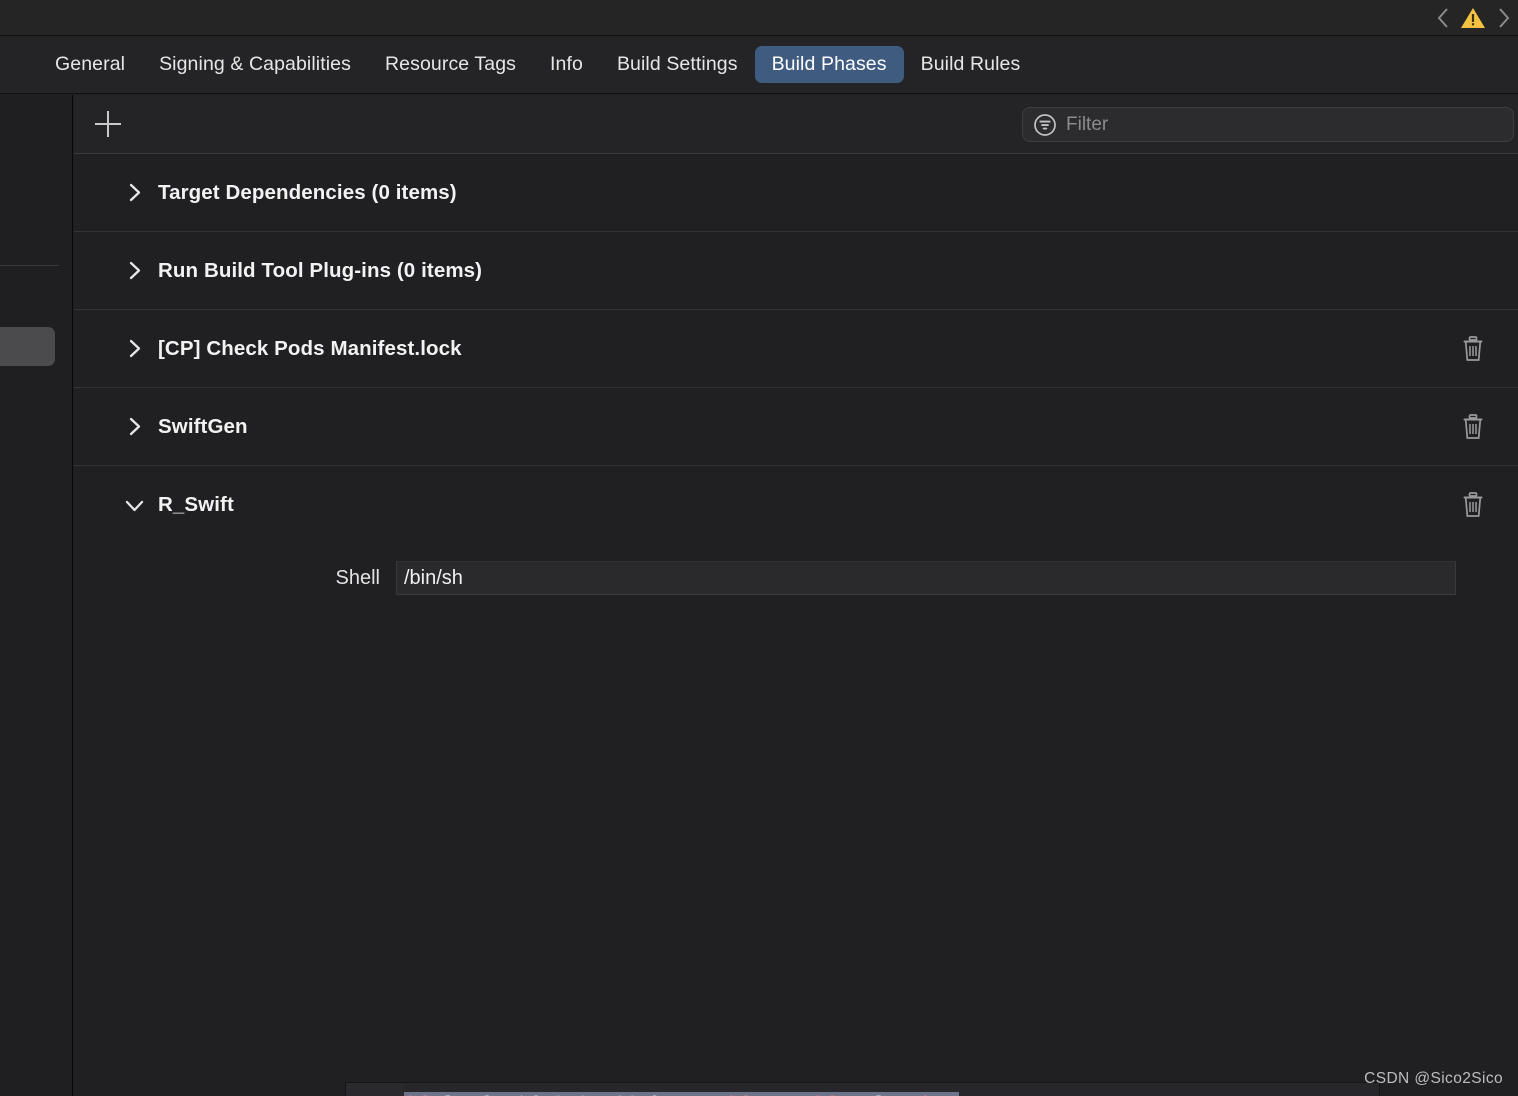  What do you see at coordinates (926, 578) in the screenshot?
I see `shell-input` at bounding box center [926, 578].